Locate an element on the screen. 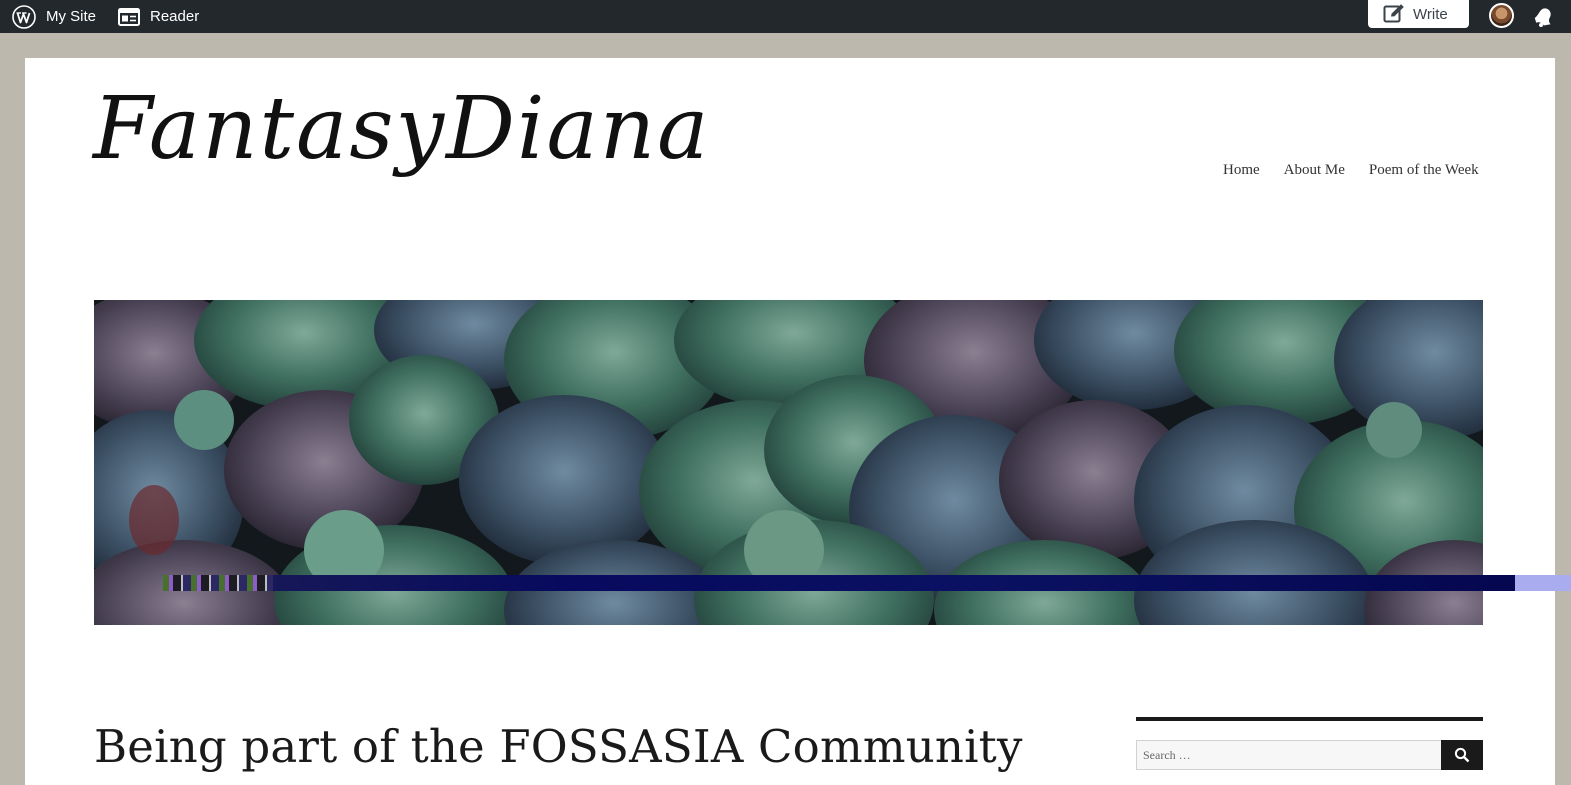 This screenshot has height=785, width=1571. render-glitch-noise is located at coordinates (218, 583).